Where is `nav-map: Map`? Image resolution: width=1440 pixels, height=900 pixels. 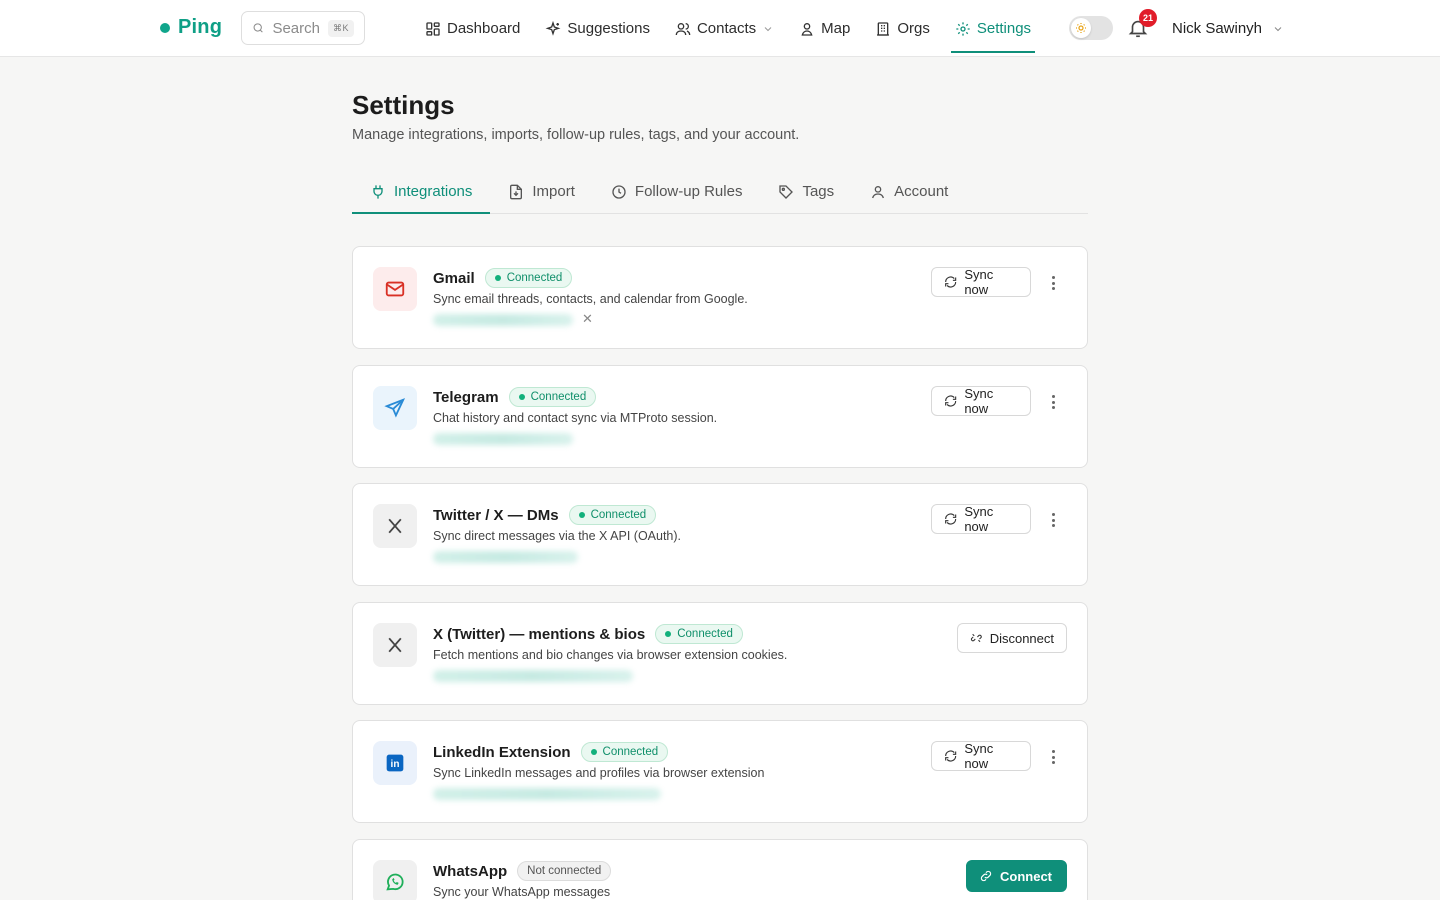 nav-map: Map is located at coordinates (824, 28).